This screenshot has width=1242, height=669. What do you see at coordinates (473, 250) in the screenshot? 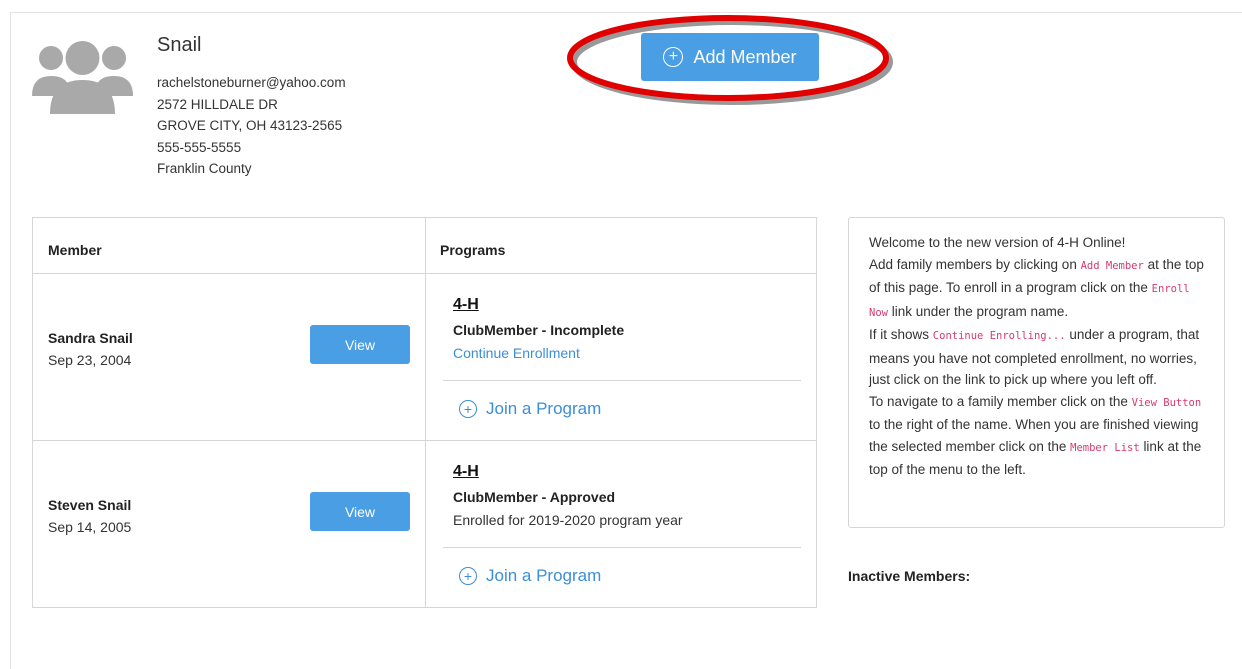
I see `header-programs: Programs` at bounding box center [473, 250].